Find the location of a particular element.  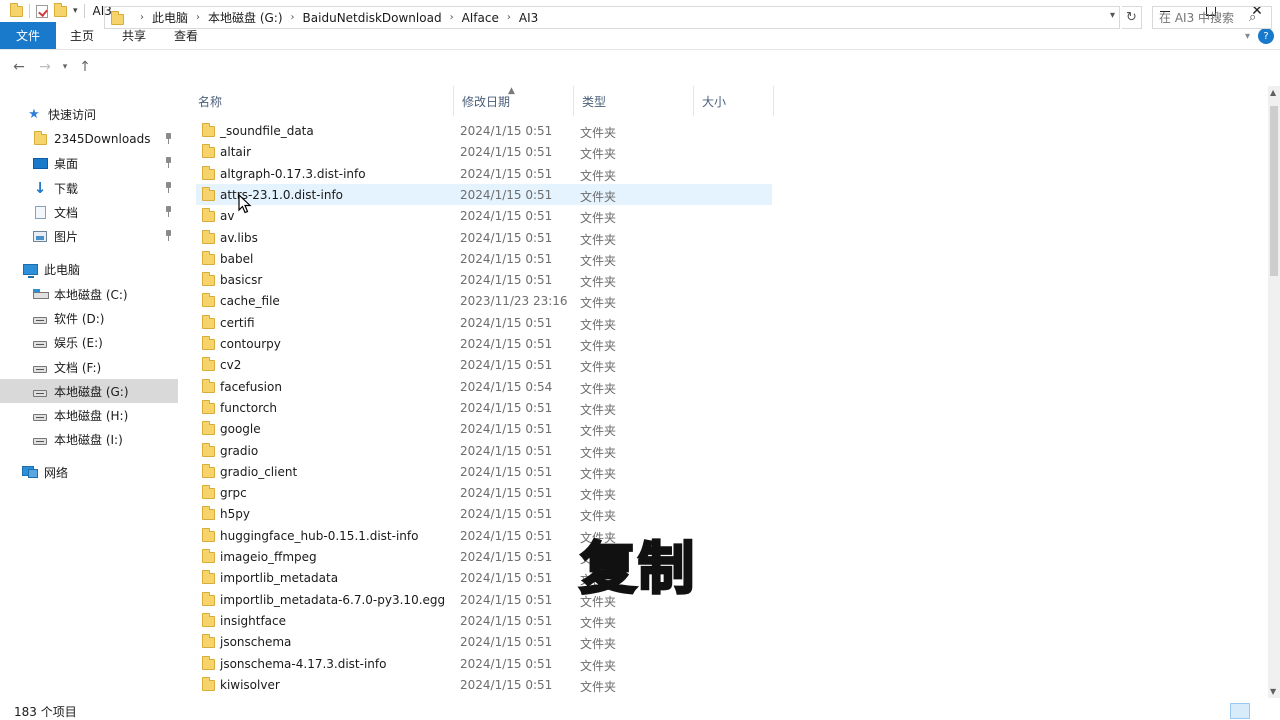

file-row: babel 2024/1/15 0:51 文件夹 is located at coordinates (484, 258).